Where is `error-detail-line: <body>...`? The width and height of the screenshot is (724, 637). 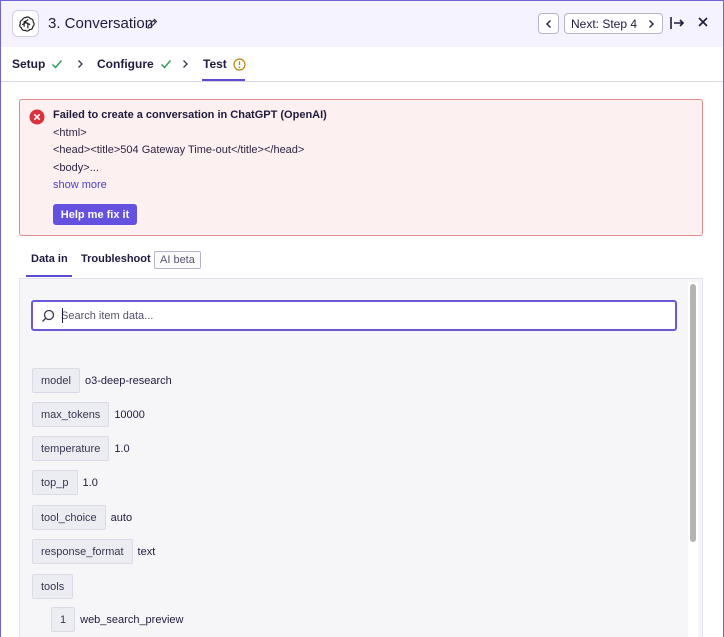 error-detail-line: <body>... is located at coordinates (76, 168).